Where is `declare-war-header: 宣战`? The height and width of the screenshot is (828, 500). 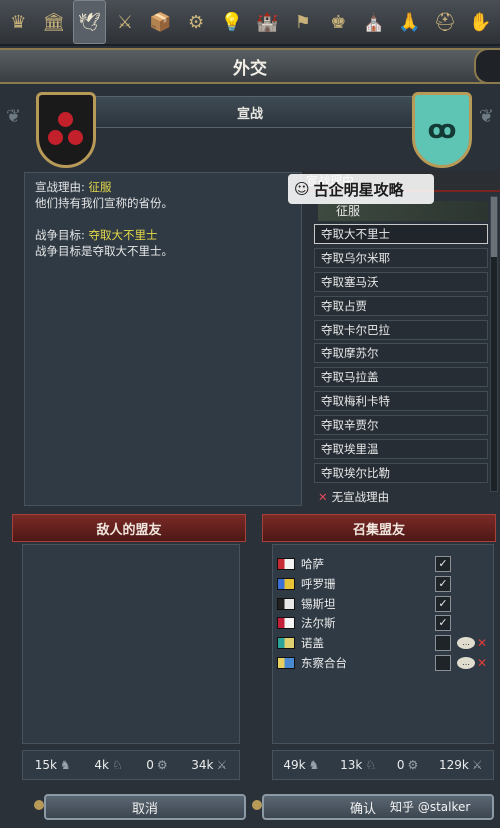
declare-war-header: 宣战 is located at coordinates (250, 112).